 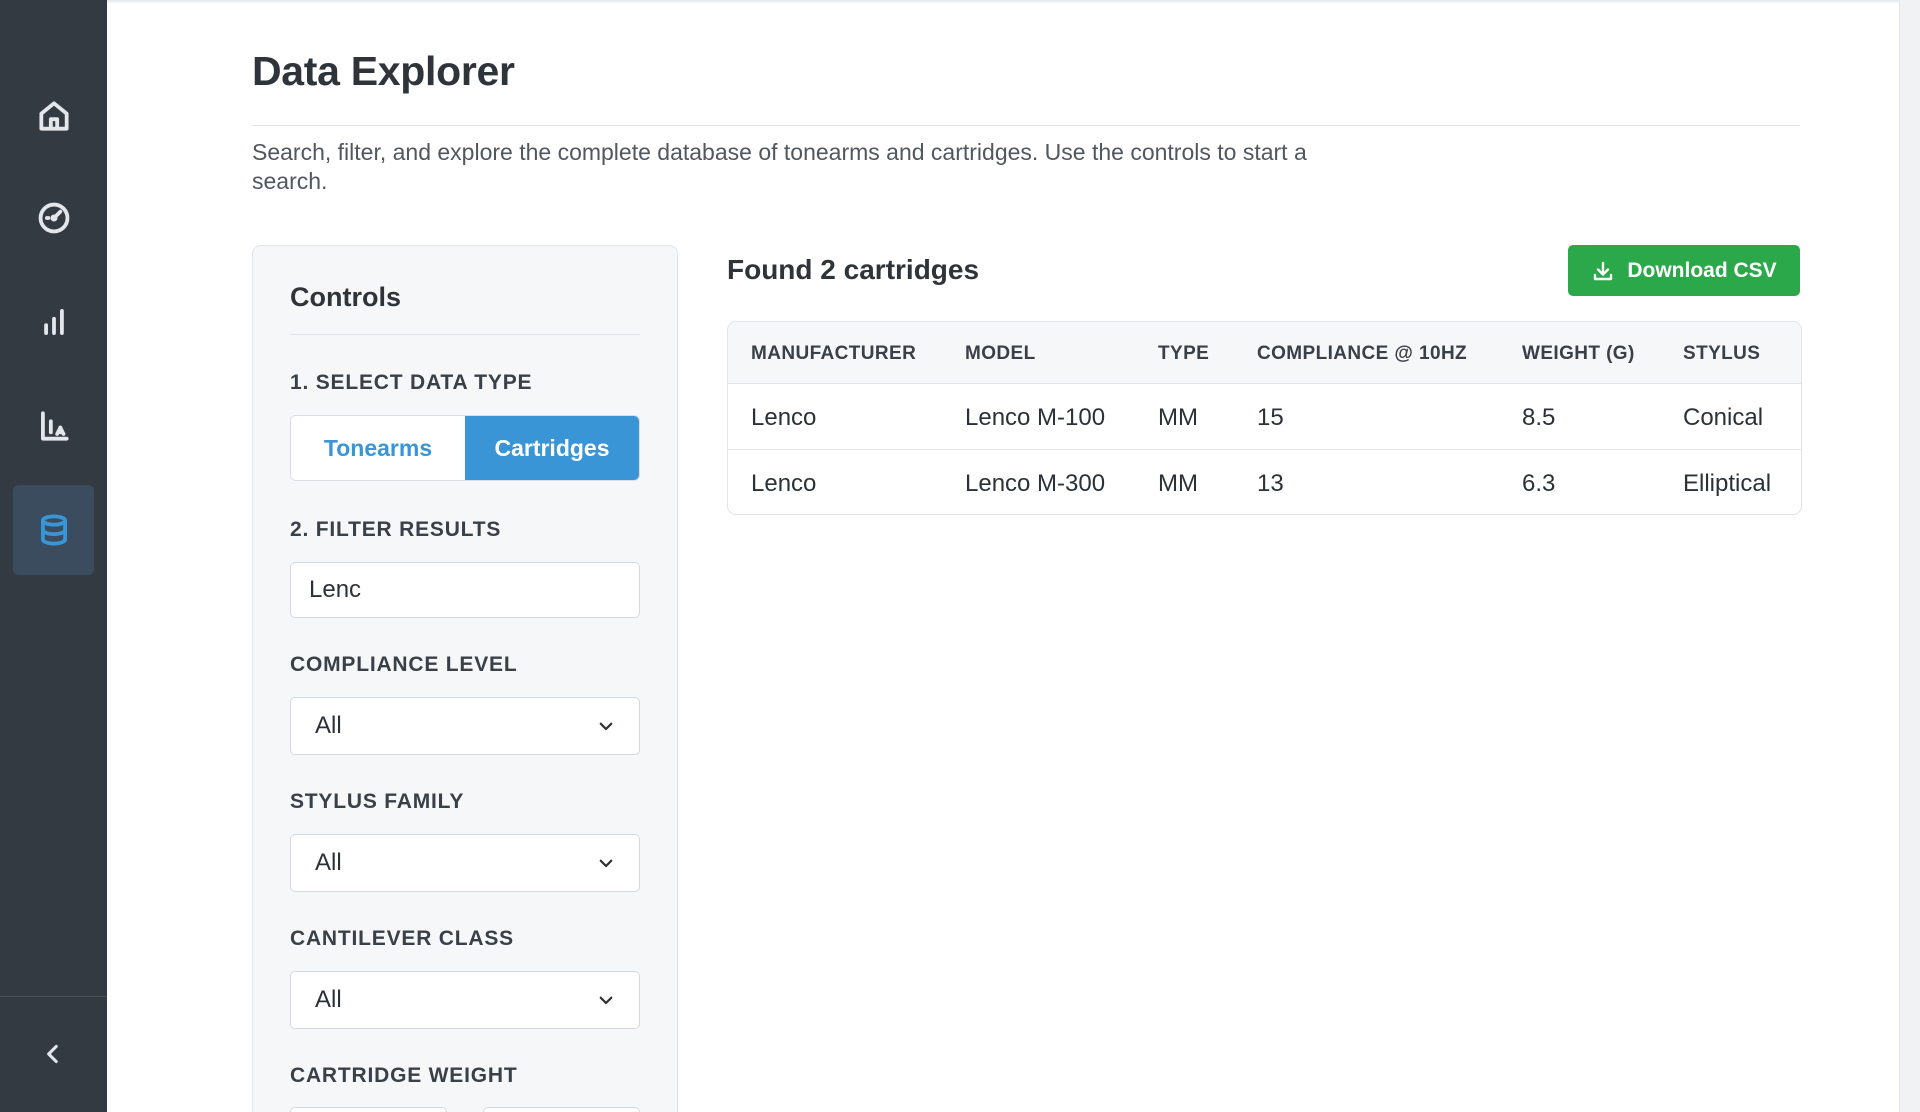 What do you see at coordinates (383, 71) in the screenshot?
I see `page-title: Data Explorer` at bounding box center [383, 71].